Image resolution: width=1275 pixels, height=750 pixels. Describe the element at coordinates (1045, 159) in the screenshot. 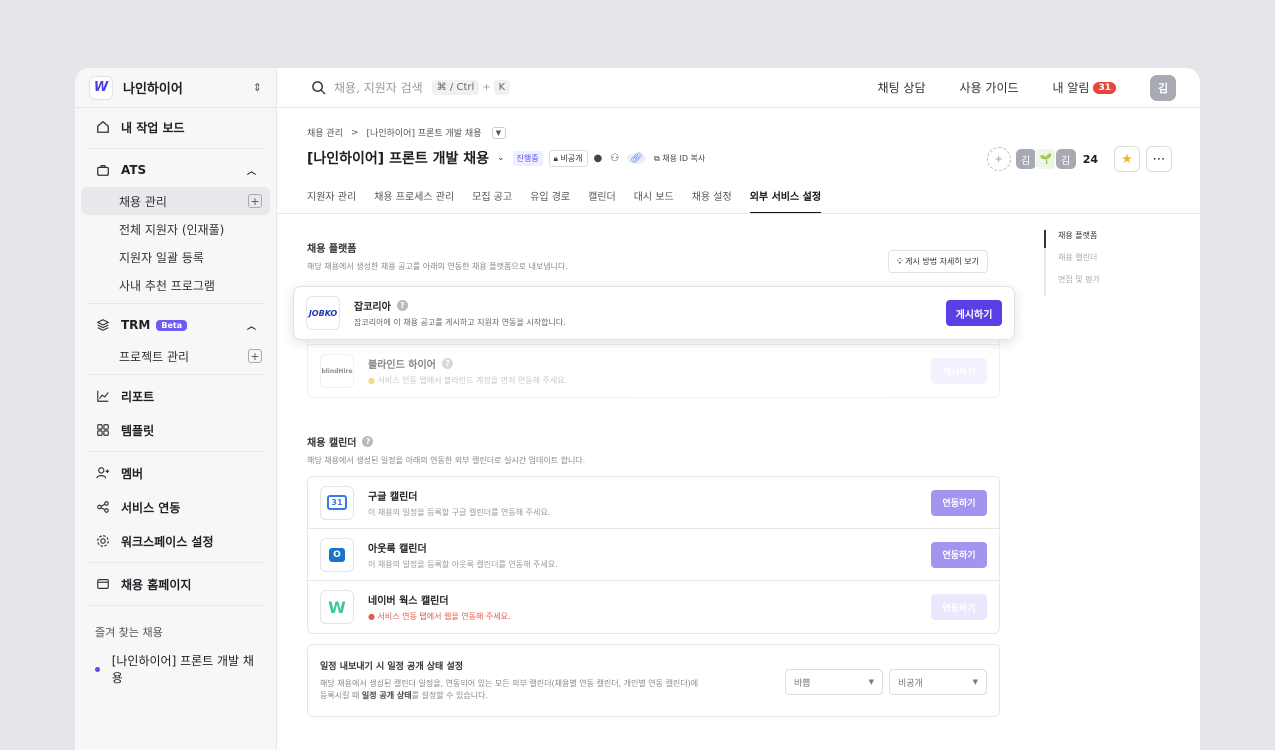

I see `member-avatar: 🌱` at that location.